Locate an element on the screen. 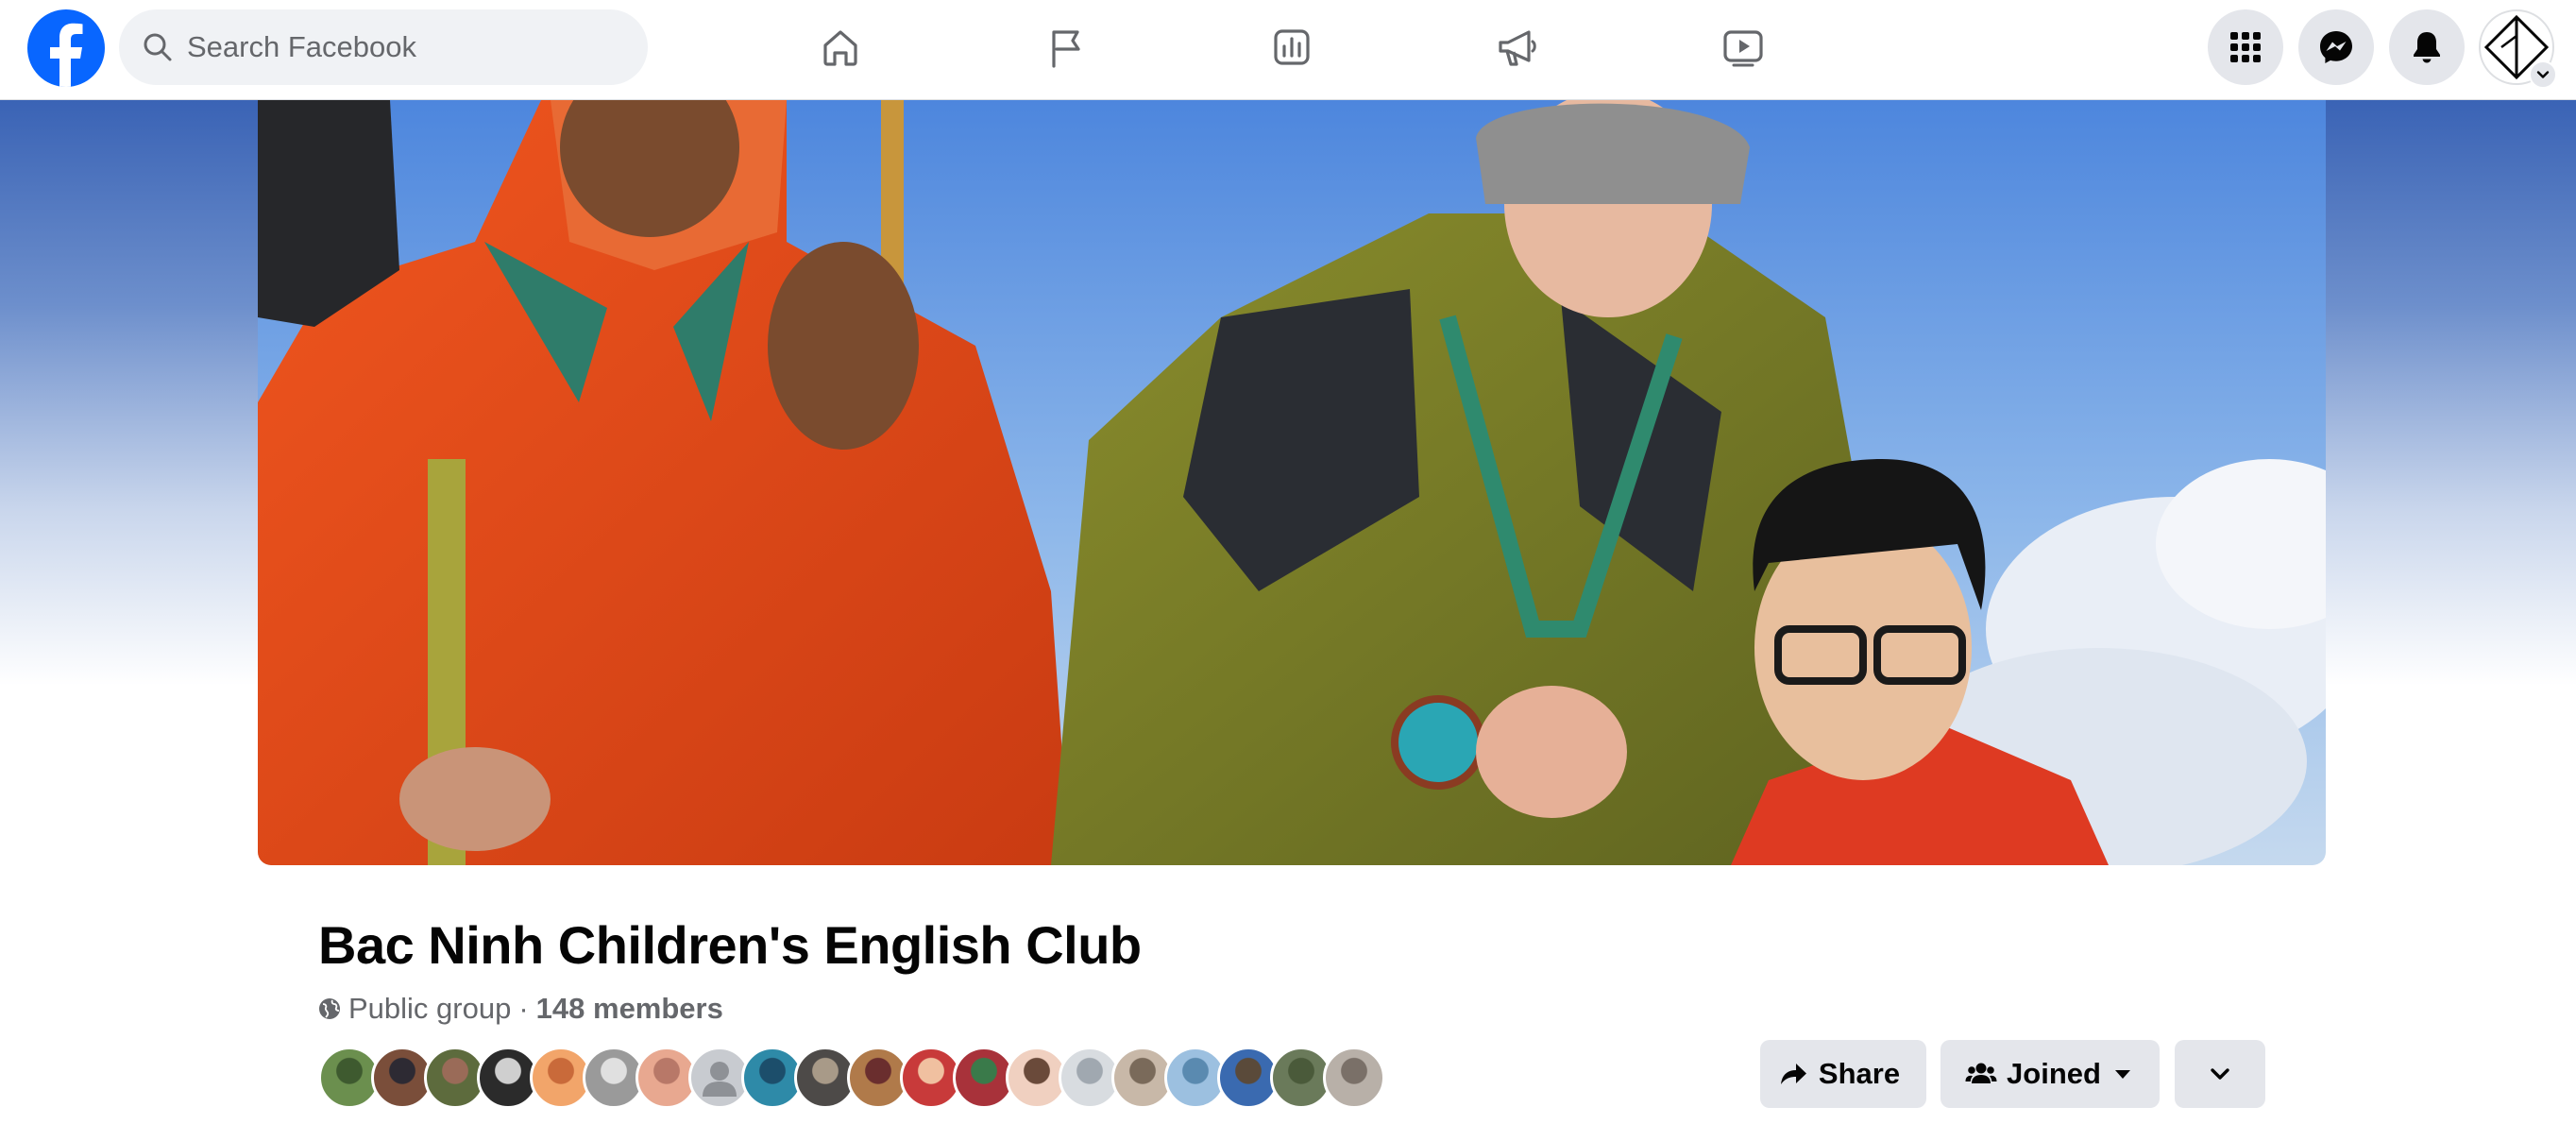 Image resolution: width=2576 pixels, height=1124 pixels. search-input is located at coordinates (404, 47).